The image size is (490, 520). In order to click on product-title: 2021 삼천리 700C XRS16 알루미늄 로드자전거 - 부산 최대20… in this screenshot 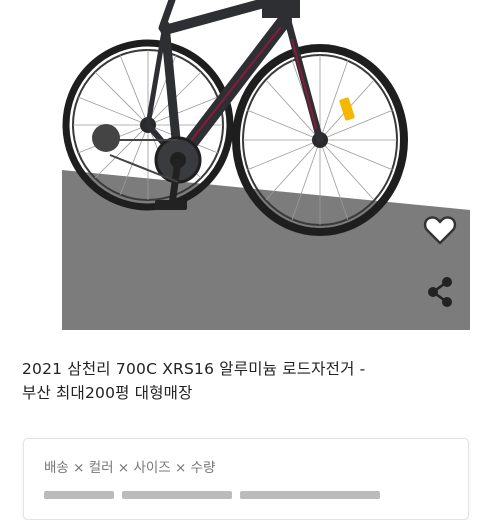, I will do `click(247, 381)`.